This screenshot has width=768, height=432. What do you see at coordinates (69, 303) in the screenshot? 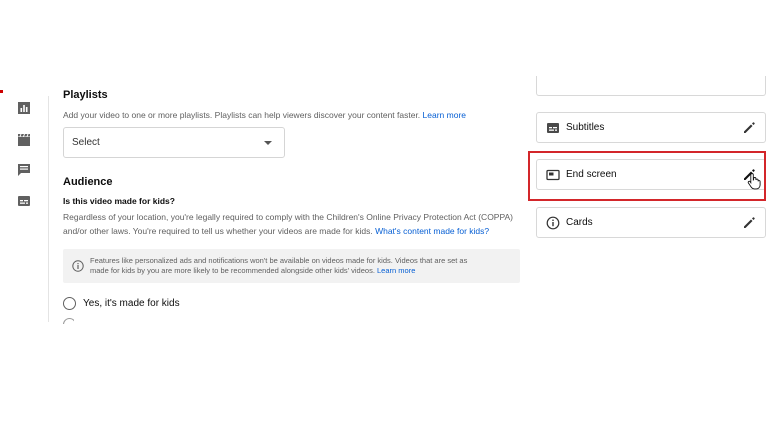
I see `radio-button` at bounding box center [69, 303].